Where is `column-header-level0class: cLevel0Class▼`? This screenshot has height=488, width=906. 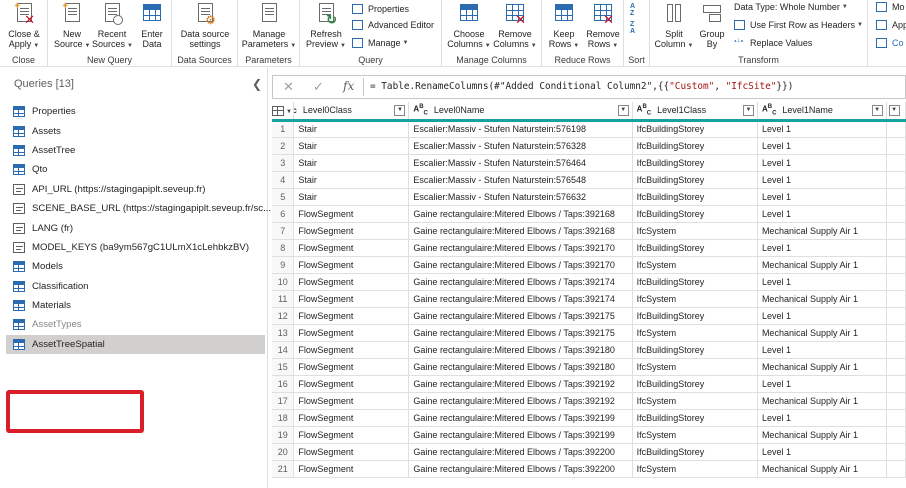 column-header-level0class: cLevel0Class▼ is located at coordinates (351, 112).